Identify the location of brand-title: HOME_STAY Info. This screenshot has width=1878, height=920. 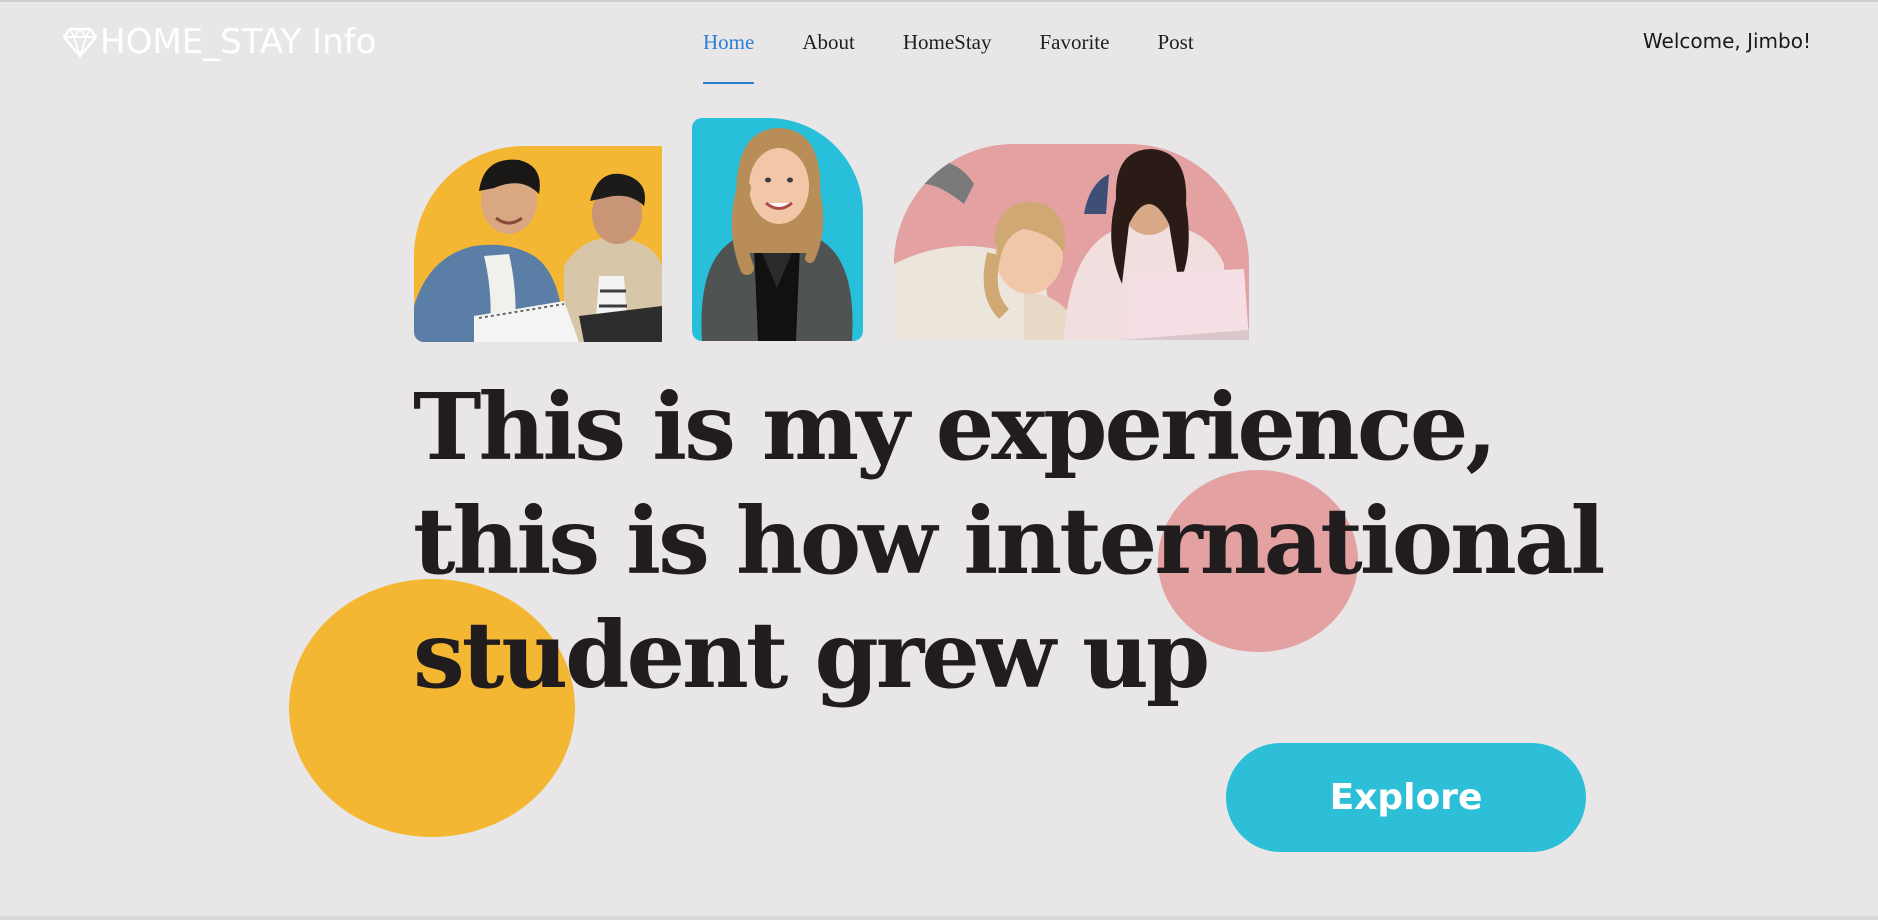
(238, 42).